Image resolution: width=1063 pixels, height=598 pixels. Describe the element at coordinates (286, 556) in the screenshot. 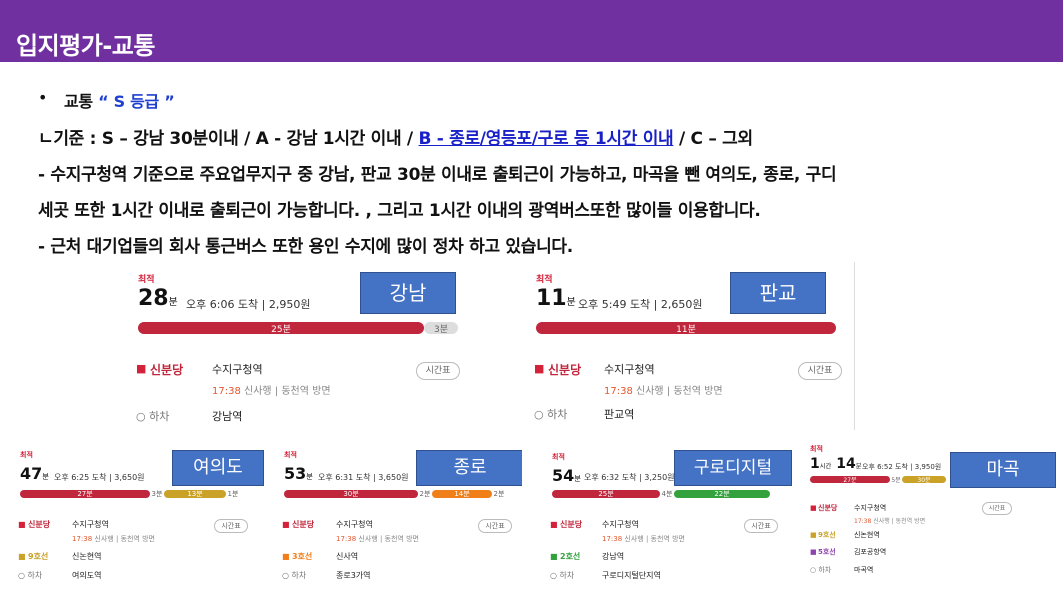

I see `train-icon-3: ■` at that location.